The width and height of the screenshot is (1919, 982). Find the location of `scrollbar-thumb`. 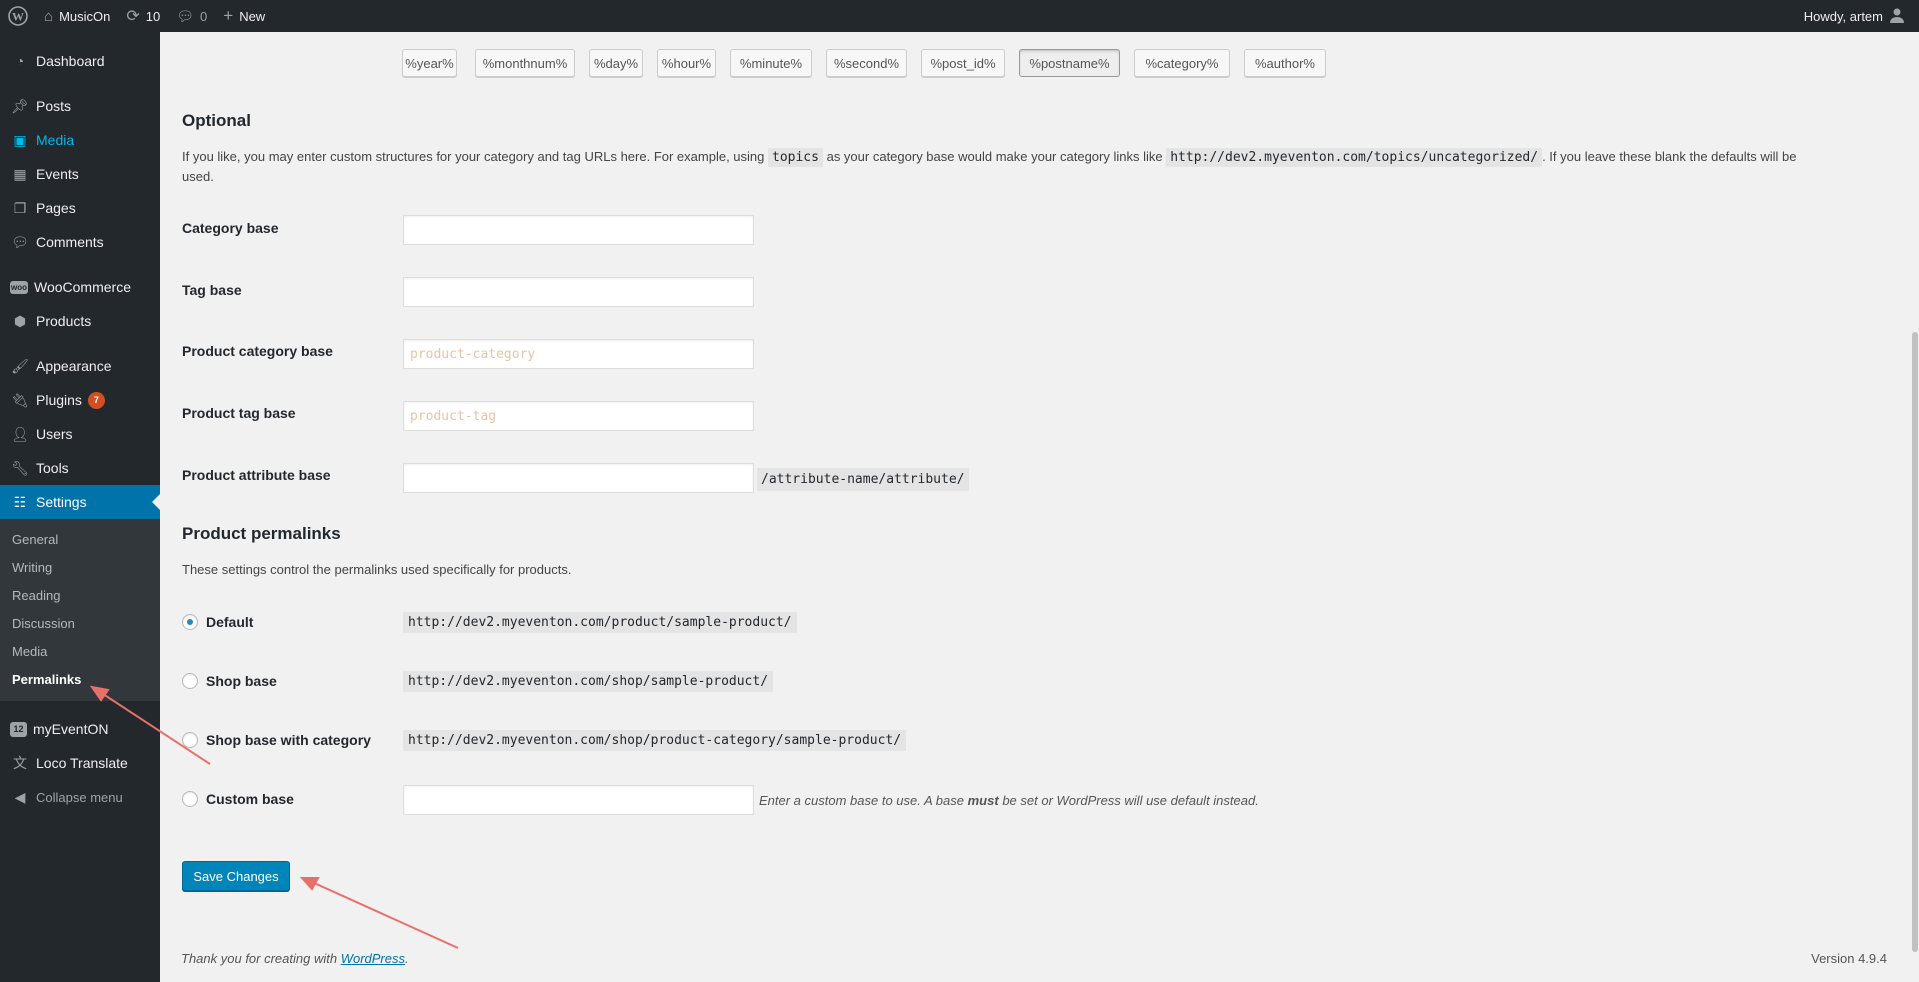

scrollbar-thumb is located at coordinates (1915, 642).